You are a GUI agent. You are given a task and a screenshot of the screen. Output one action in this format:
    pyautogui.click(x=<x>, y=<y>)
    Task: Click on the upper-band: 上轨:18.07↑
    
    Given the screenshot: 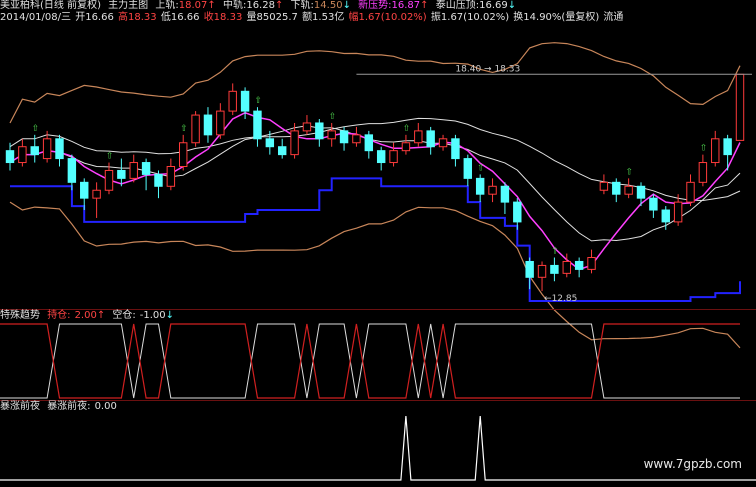 What is the action you would take?
    pyautogui.click(x=185, y=6)
    